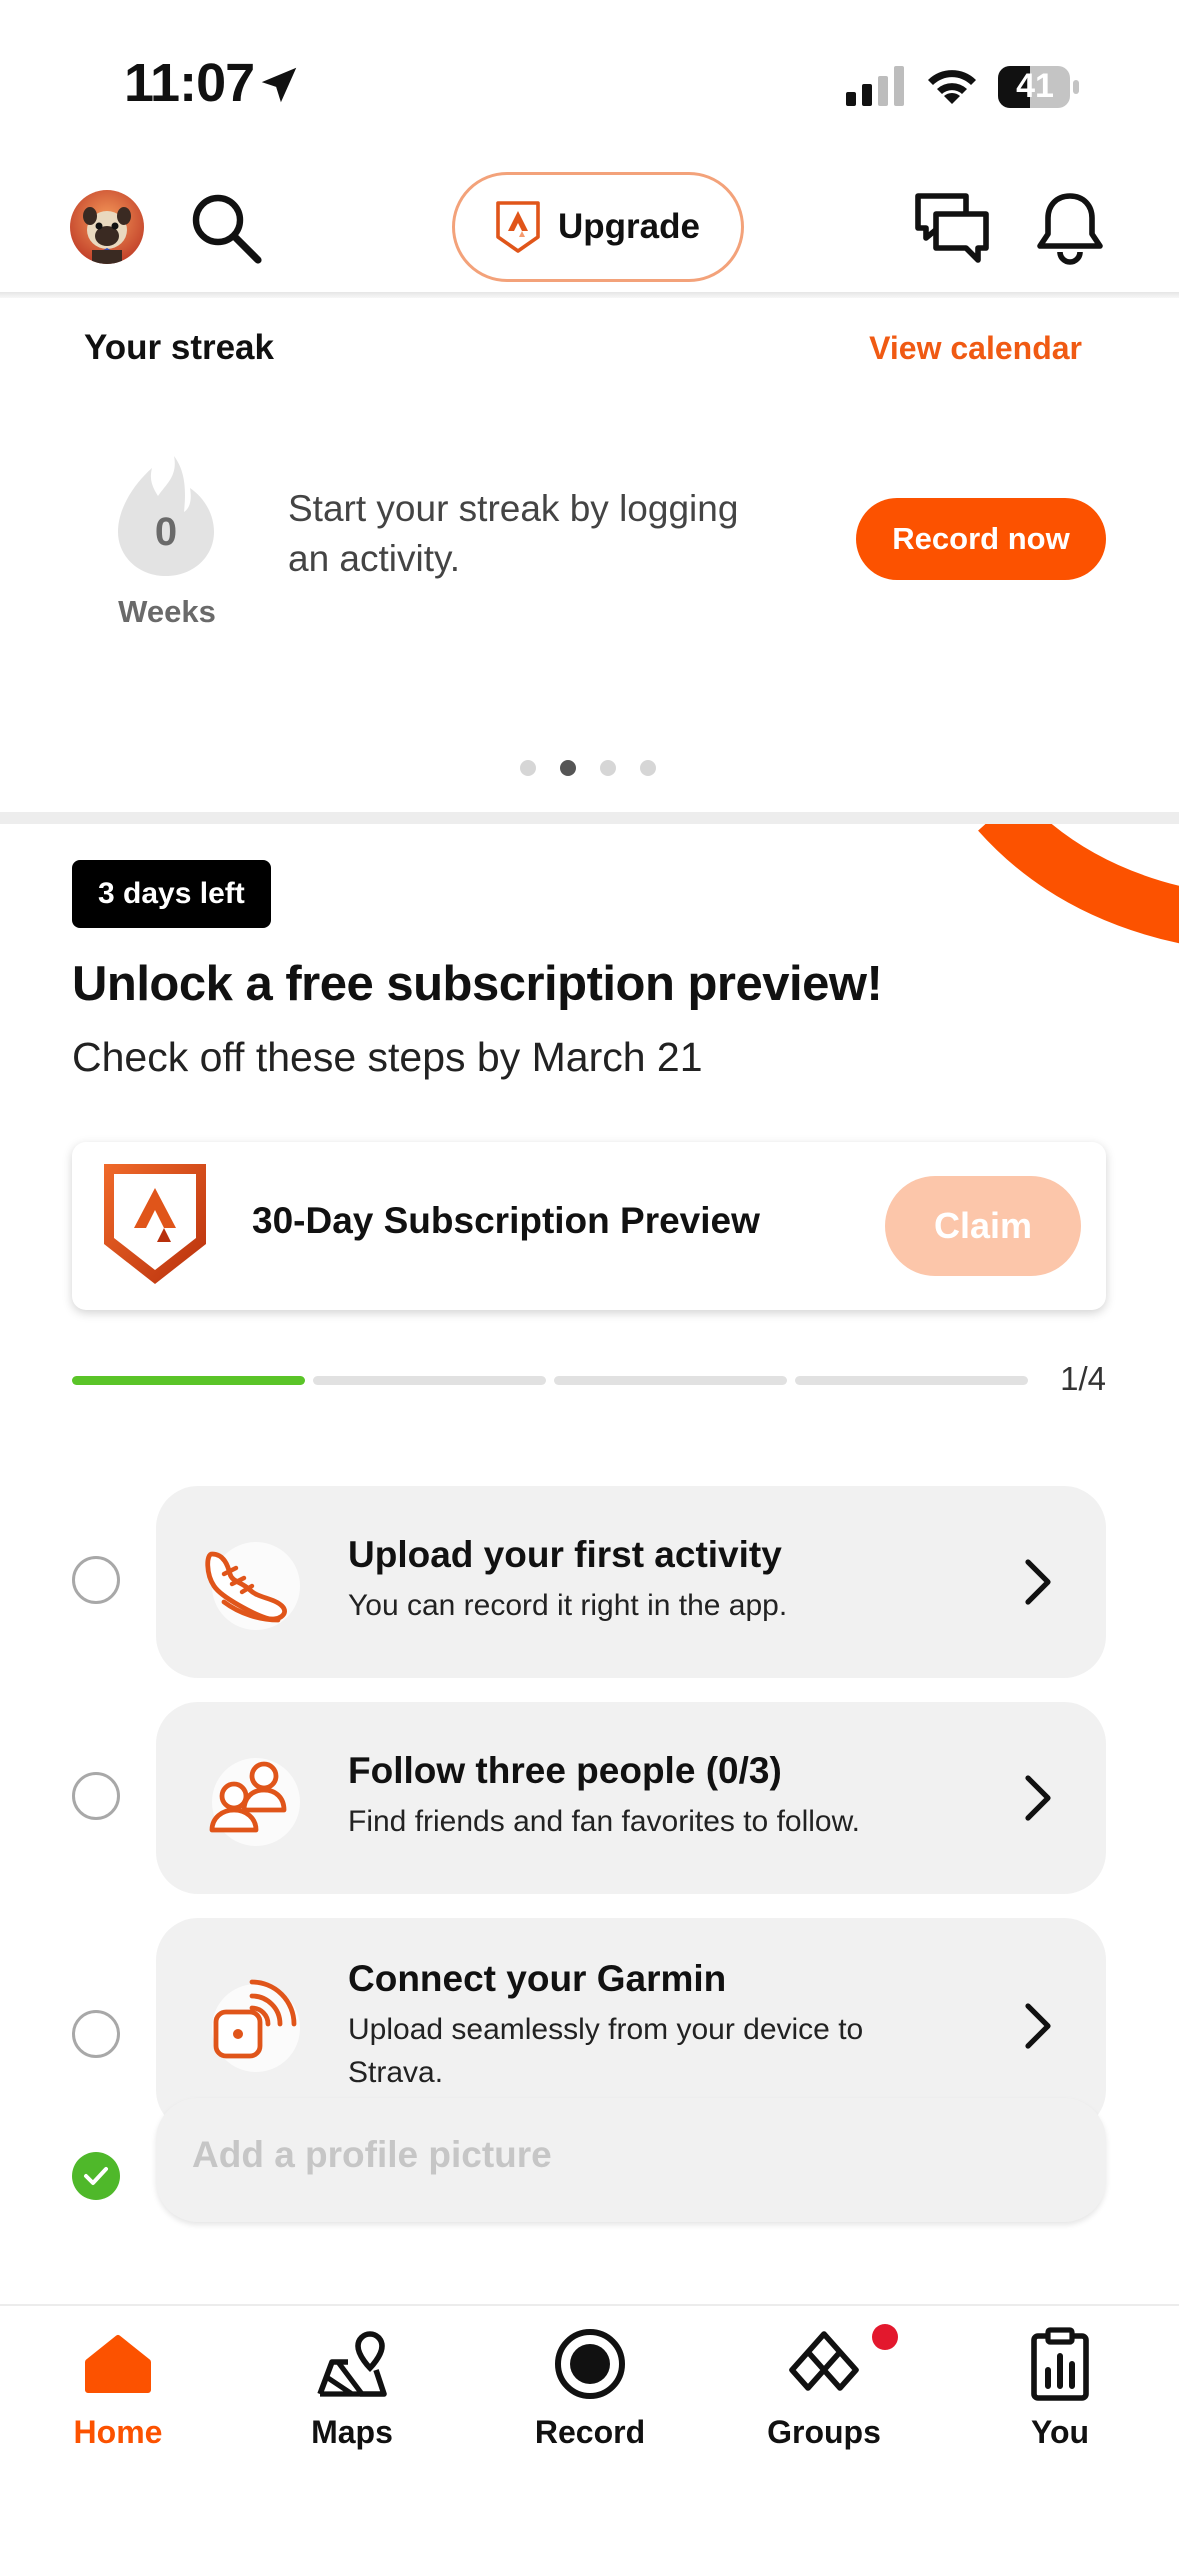 This screenshot has width=1179, height=2556. I want to click on clock: 11:07, so click(189, 83).